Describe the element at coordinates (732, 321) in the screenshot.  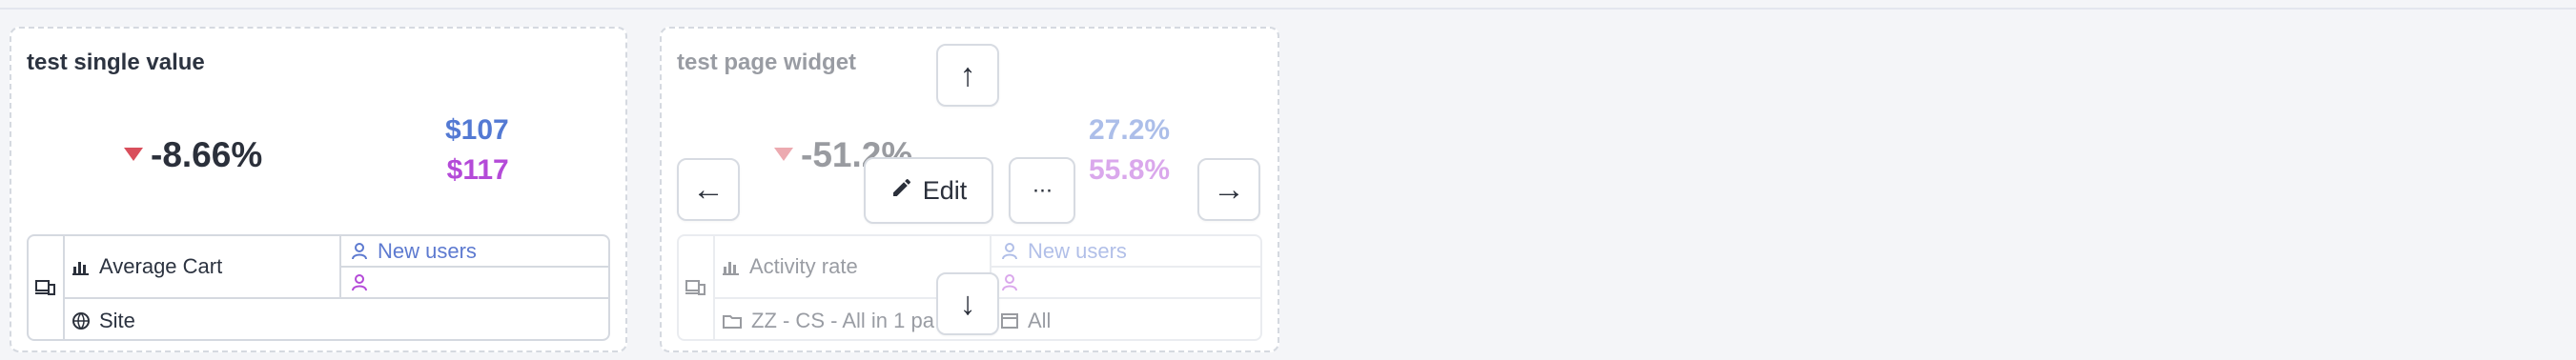
I see `folder-icon` at that location.